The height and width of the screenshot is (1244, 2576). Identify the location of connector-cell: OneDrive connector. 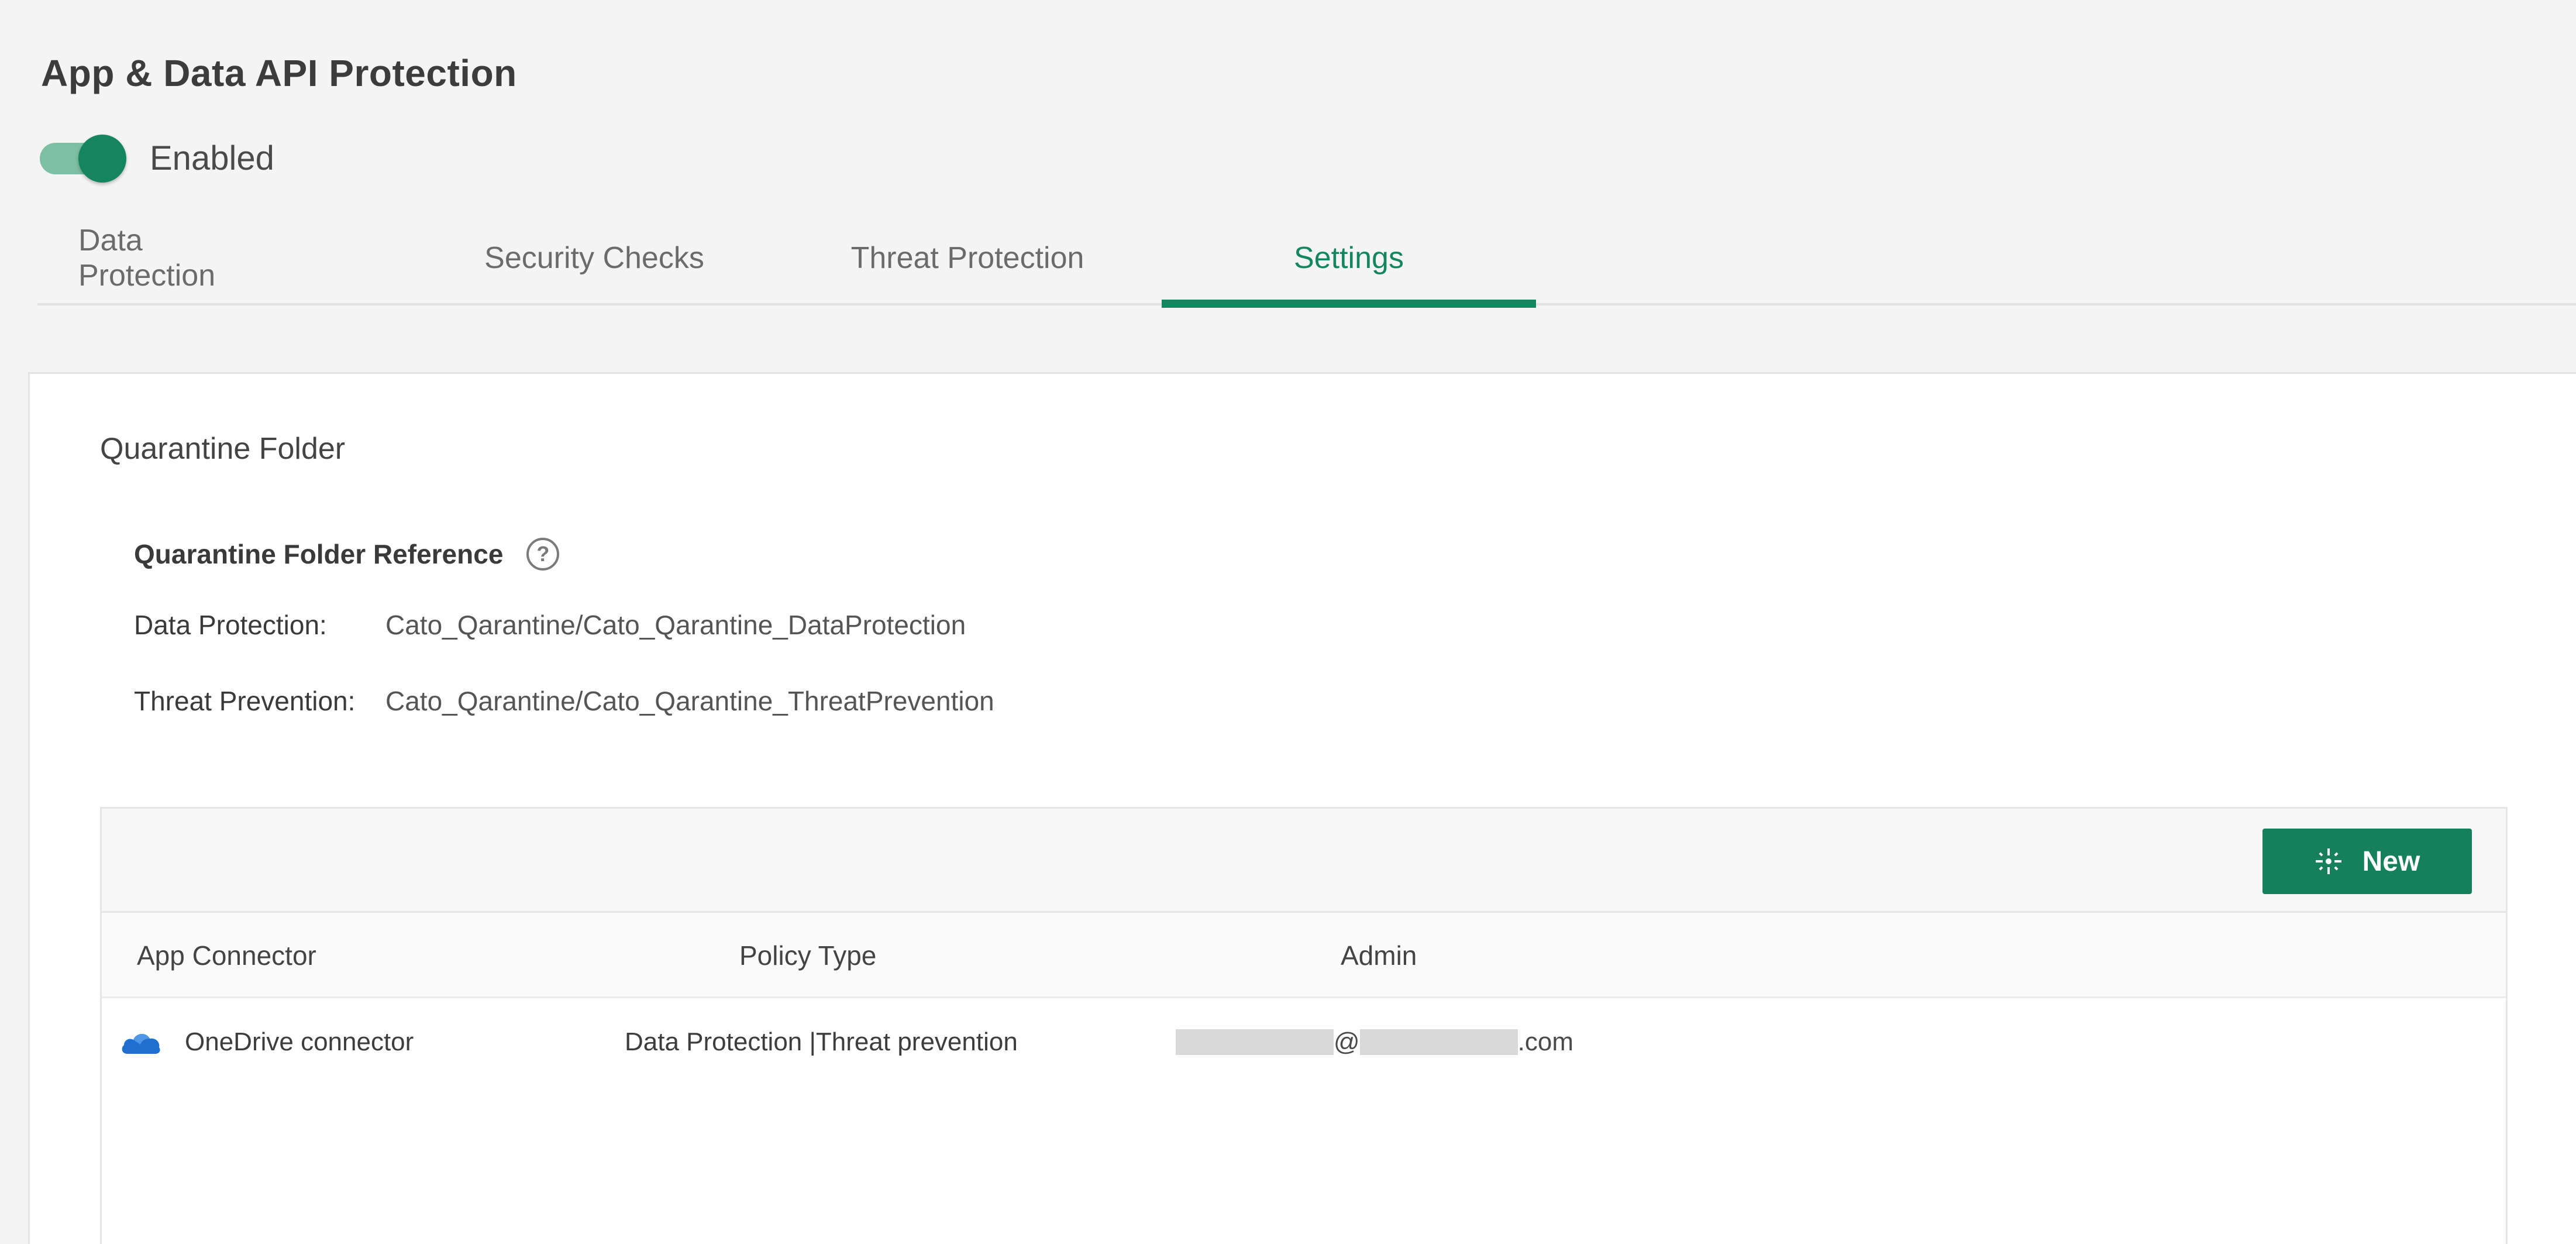
(266, 1042).